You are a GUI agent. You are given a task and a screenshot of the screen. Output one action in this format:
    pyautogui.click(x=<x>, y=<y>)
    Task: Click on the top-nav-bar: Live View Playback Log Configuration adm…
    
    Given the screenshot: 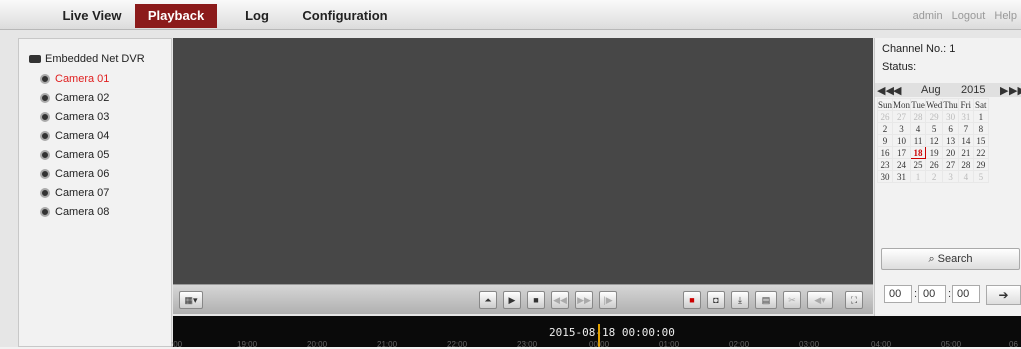 What is the action you would take?
    pyautogui.click(x=510, y=15)
    